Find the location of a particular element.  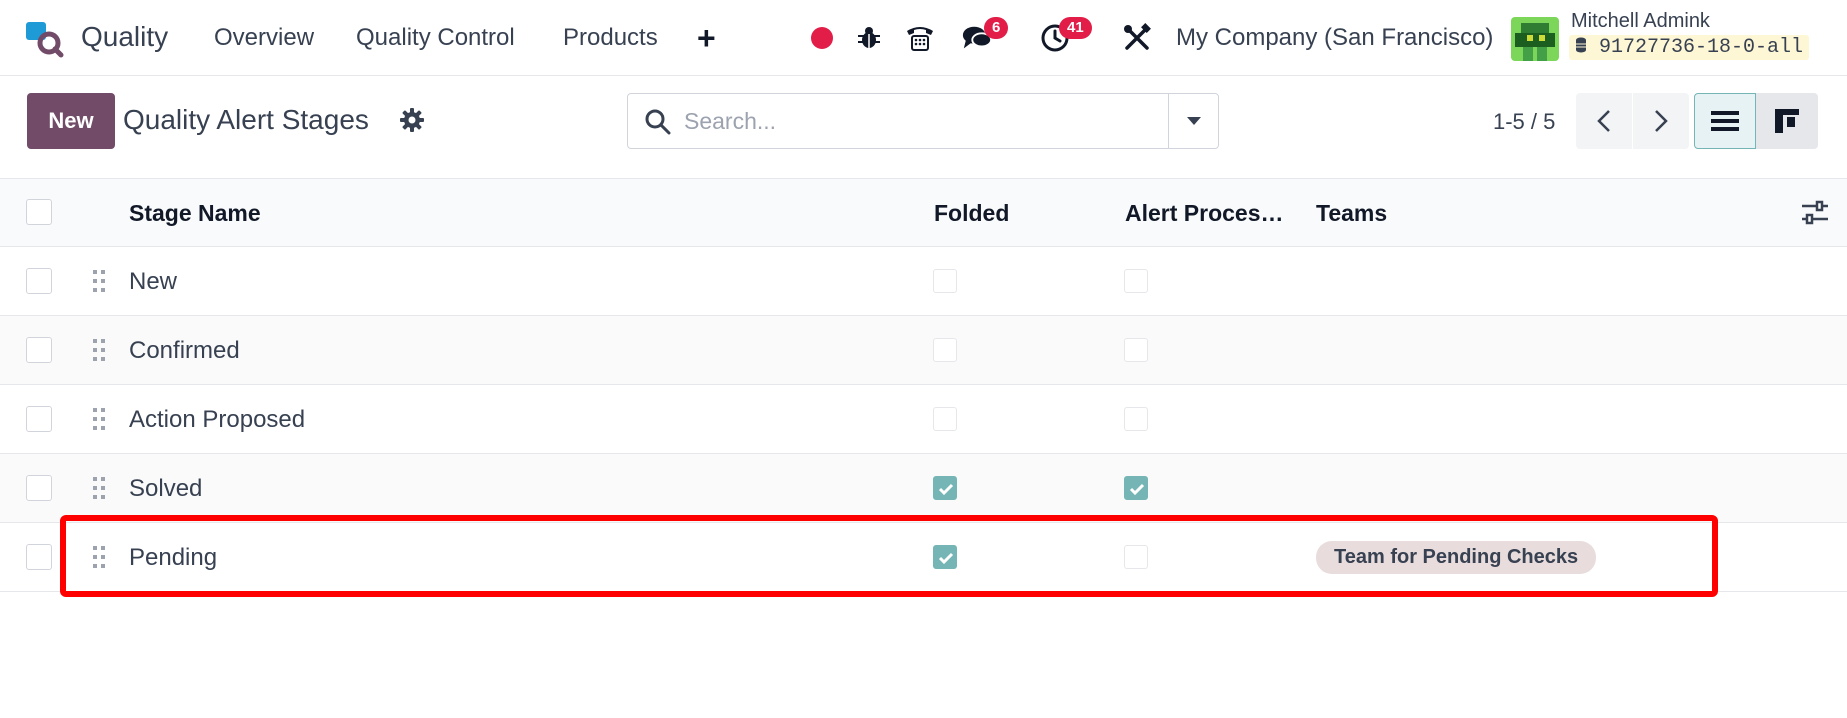

column-teams: Teams is located at coordinates (1351, 213).